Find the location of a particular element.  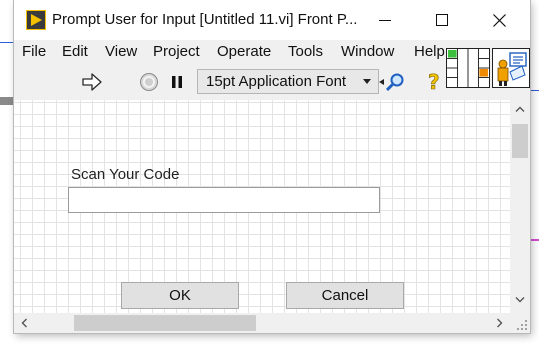

menu-window: Window is located at coordinates (367, 51).